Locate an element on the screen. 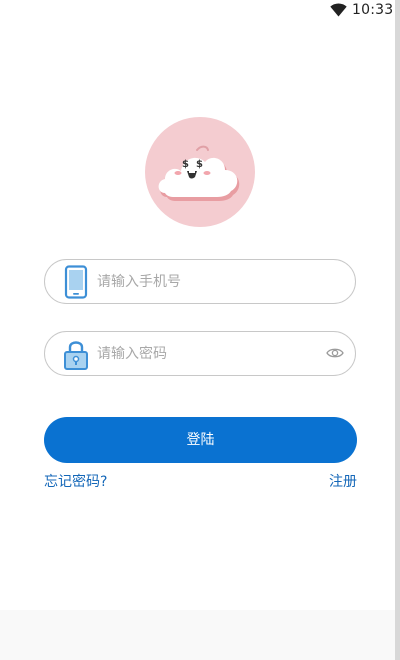 This screenshot has height=660, width=400. cloud-mascot-logo: $ $ is located at coordinates (200, 172).